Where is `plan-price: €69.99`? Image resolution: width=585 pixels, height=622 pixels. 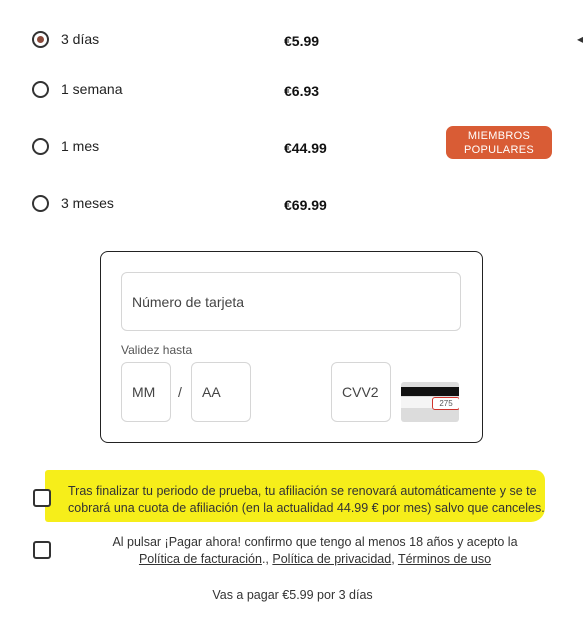
plan-price: €69.99 is located at coordinates (305, 205).